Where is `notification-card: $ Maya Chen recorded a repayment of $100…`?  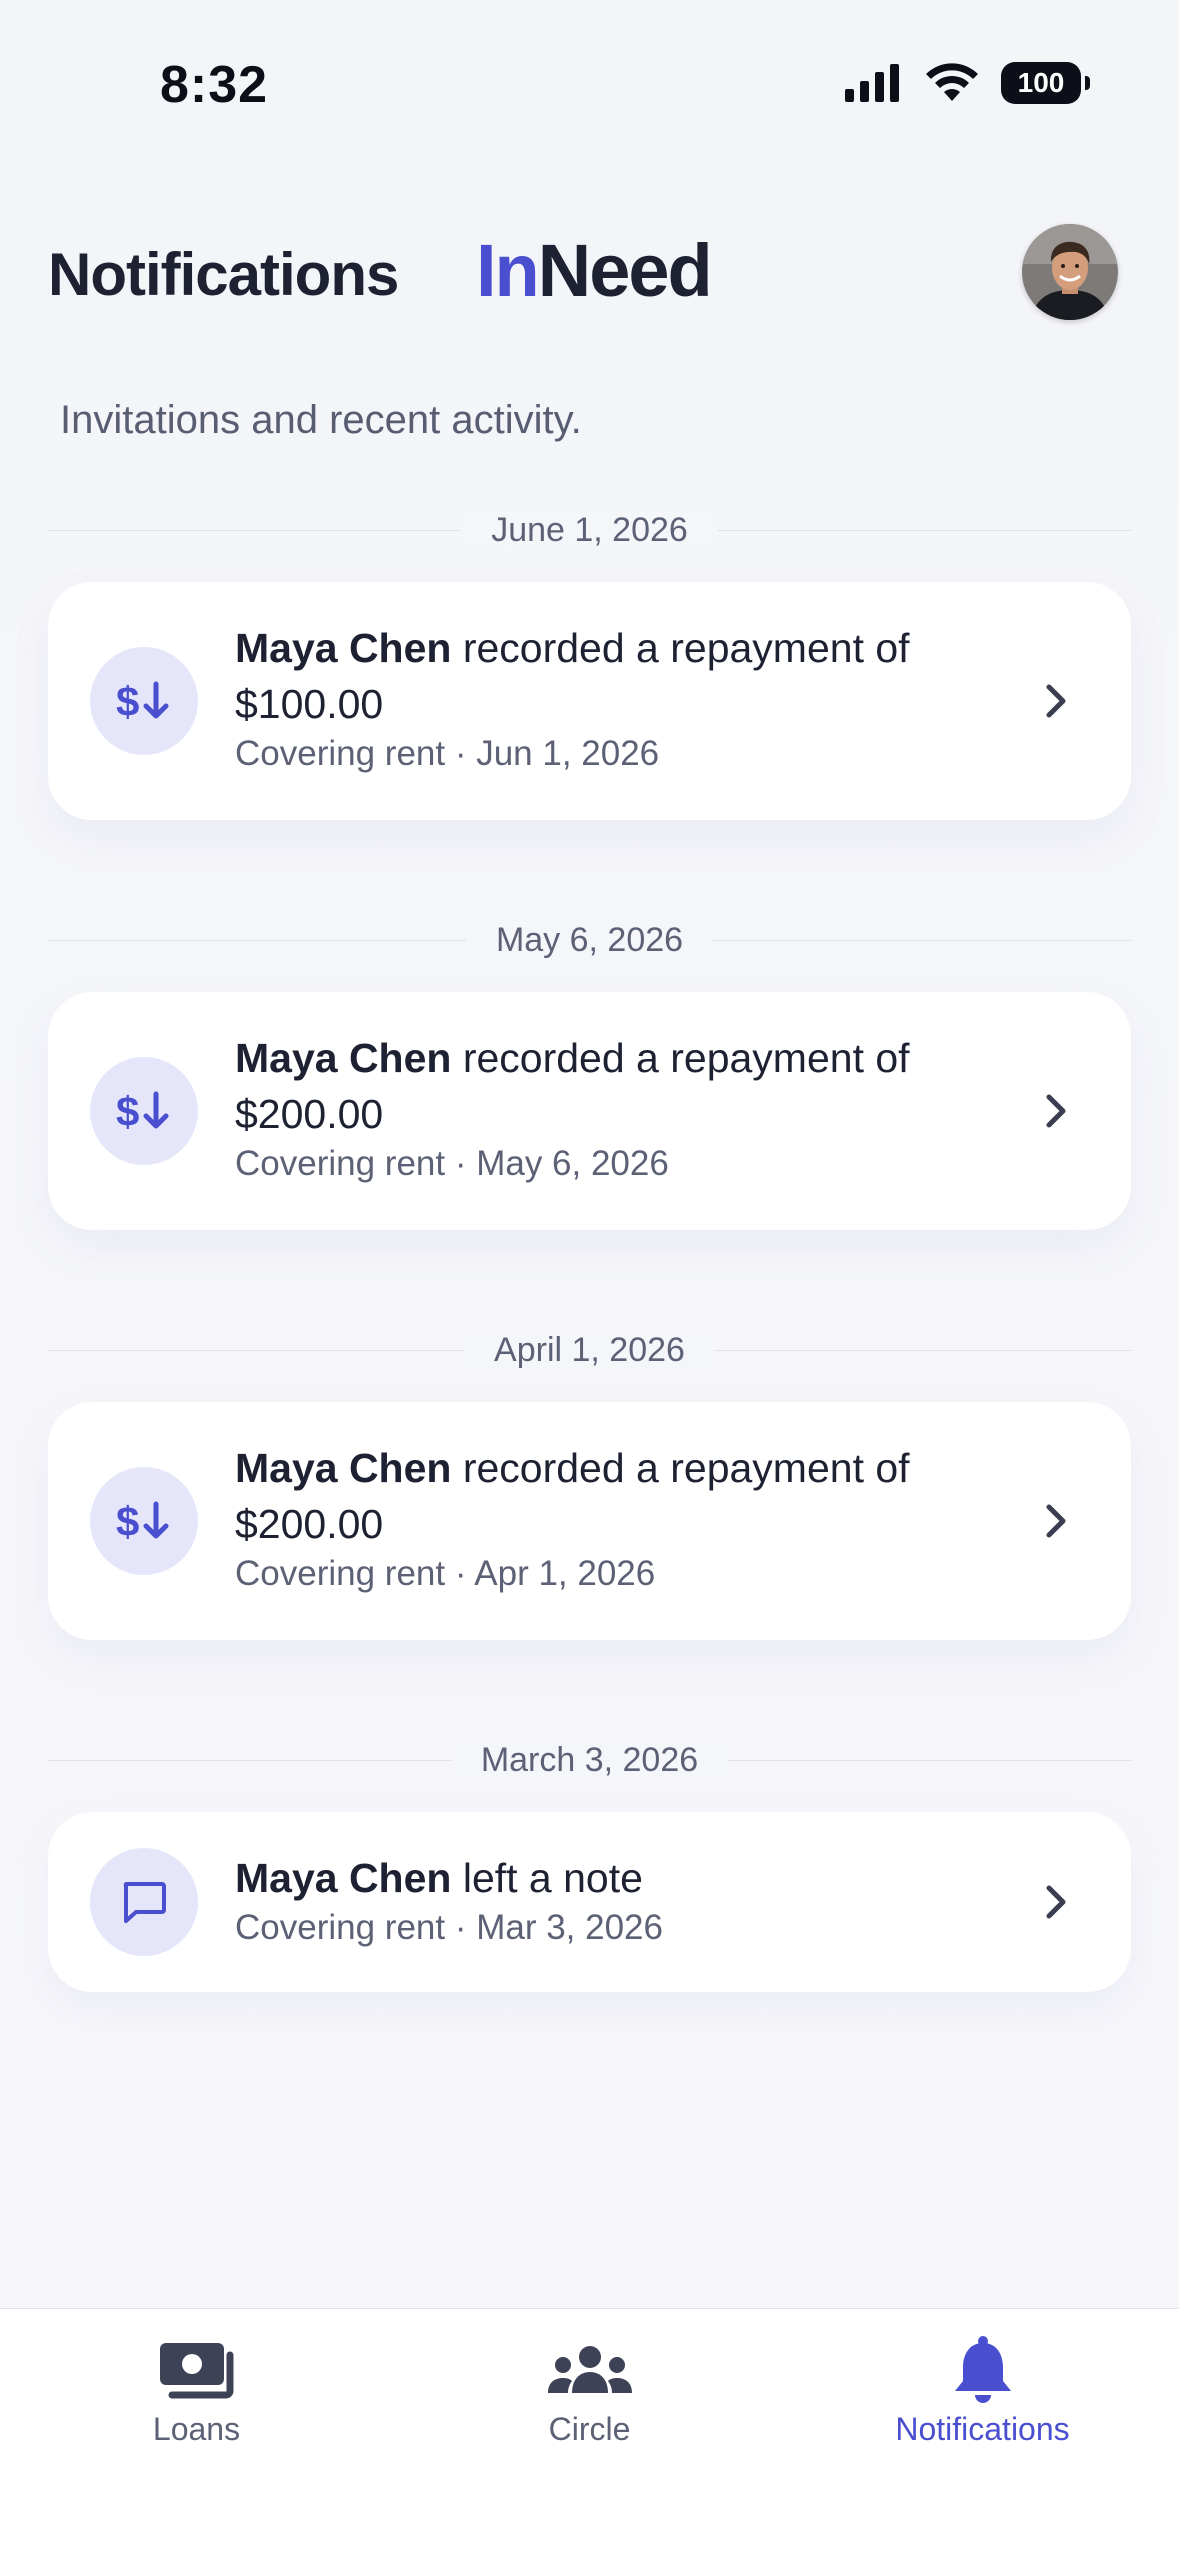
notification-card: $ Maya Chen recorded a repayment of $100… is located at coordinates (589, 701).